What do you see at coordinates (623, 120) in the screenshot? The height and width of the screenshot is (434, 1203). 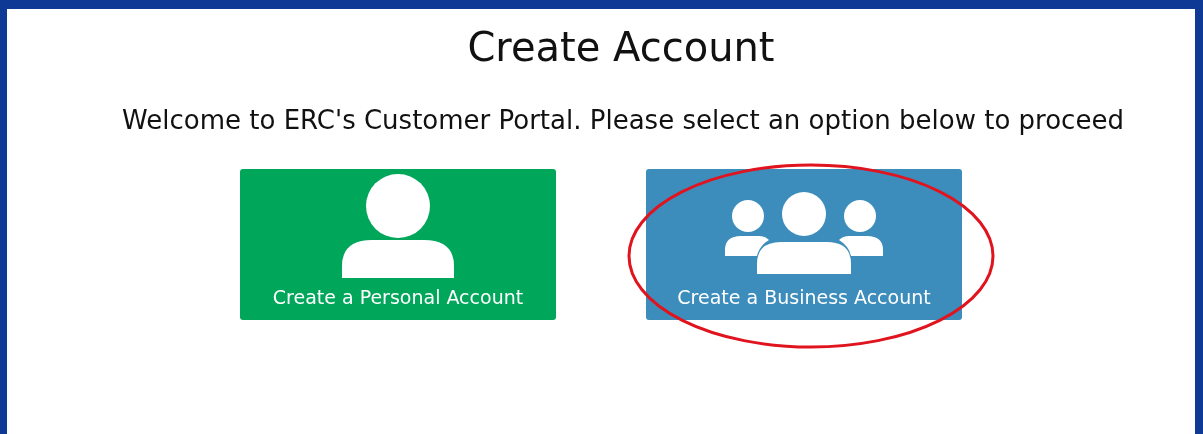 I see `welcome-text: Welcome to ERC's Customer Portal. Please select an option below to proceed` at bounding box center [623, 120].